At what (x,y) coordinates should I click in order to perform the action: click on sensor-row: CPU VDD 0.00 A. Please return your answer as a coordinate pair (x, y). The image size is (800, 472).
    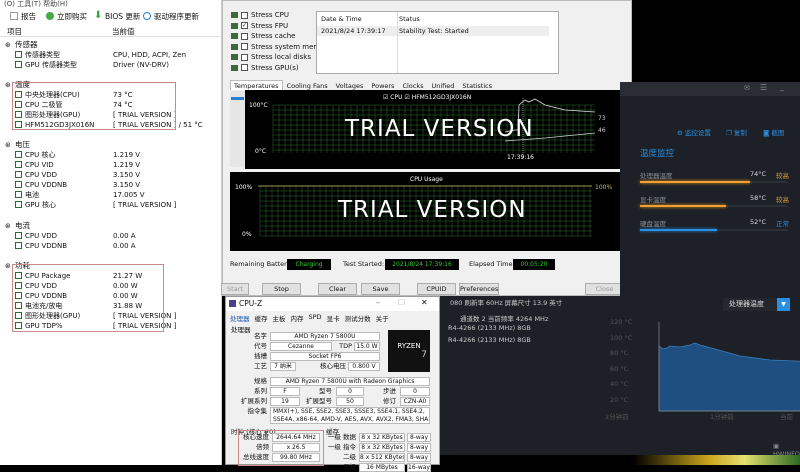
    Looking at the image, I should click on (111, 236).